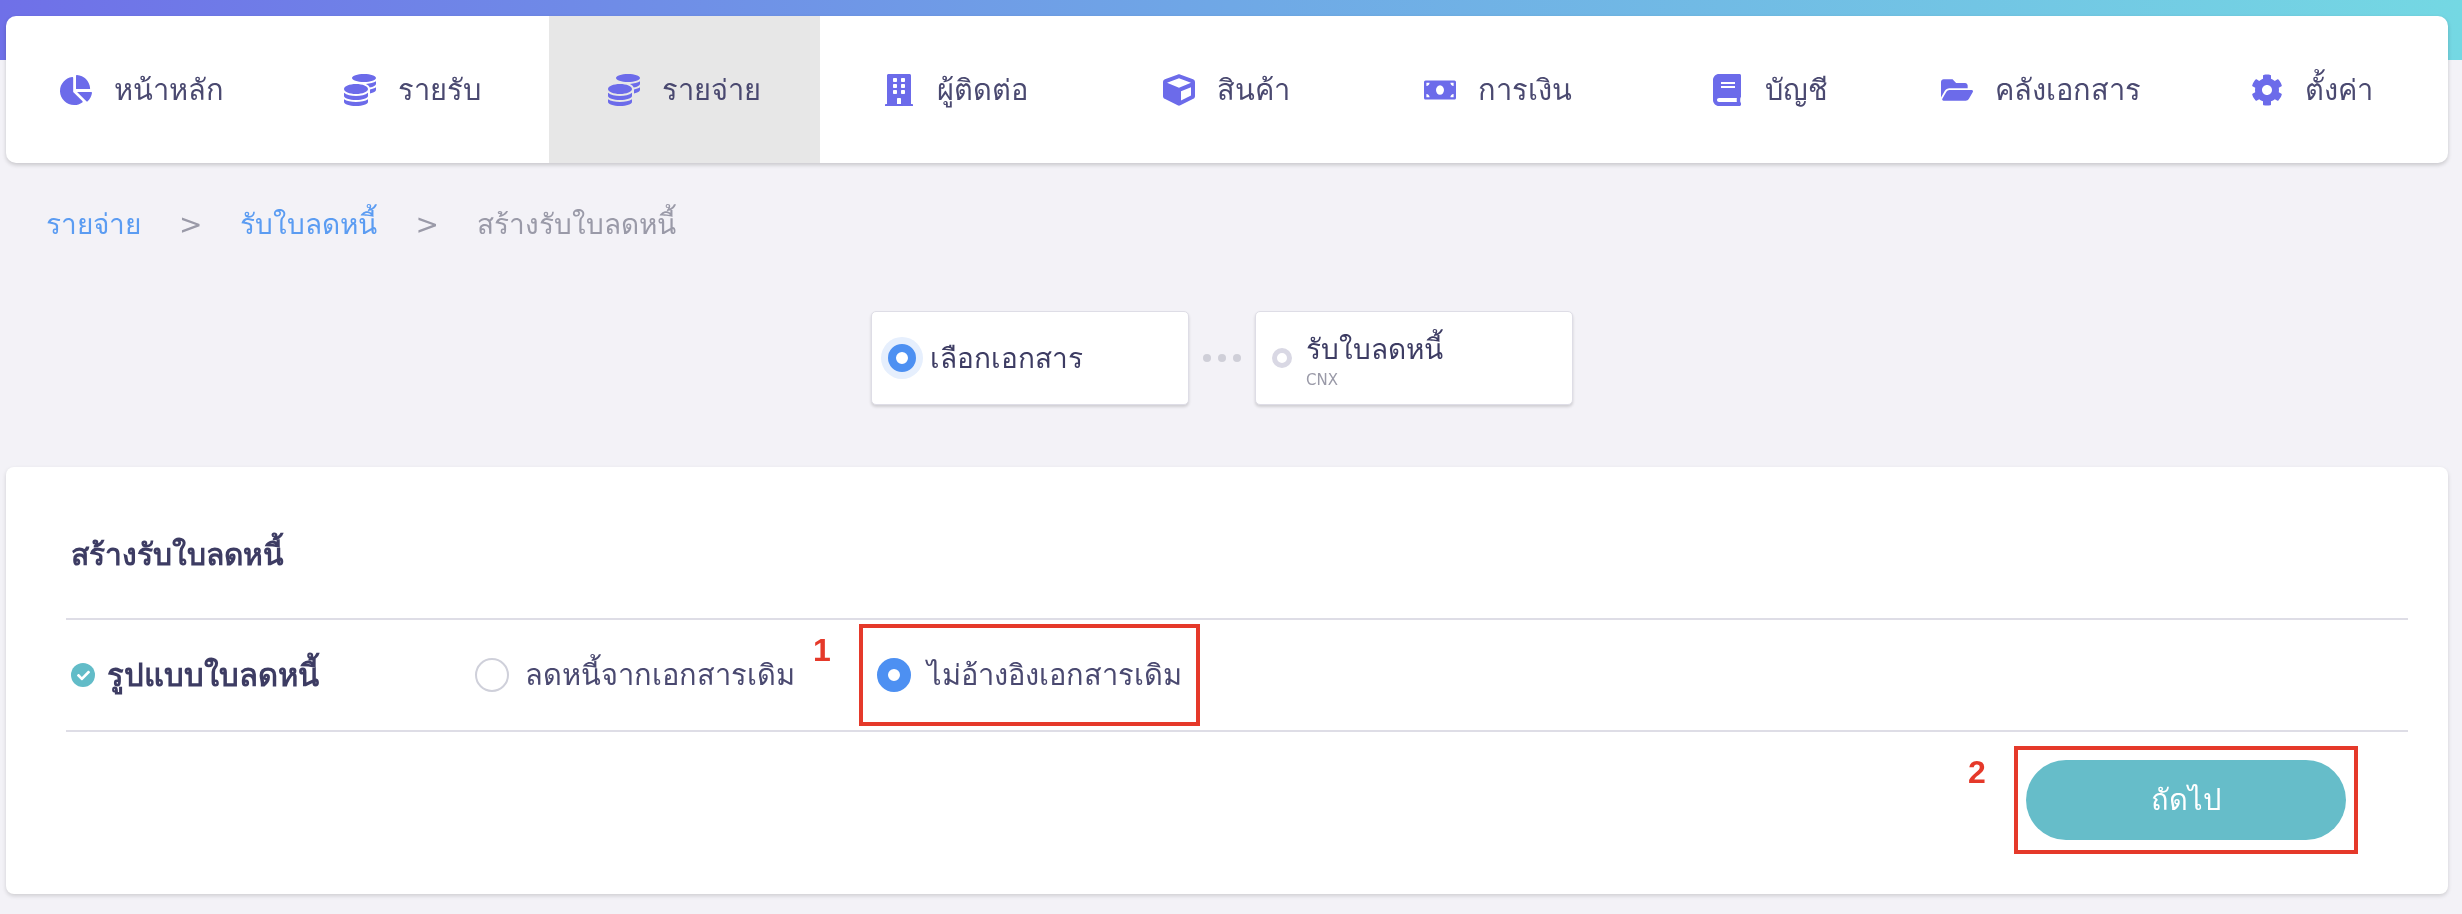 The image size is (2462, 914). What do you see at coordinates (684, 89) in the screenshot?
I see `nav-tab: รายจ่าย` at bounding box center [684, 89].